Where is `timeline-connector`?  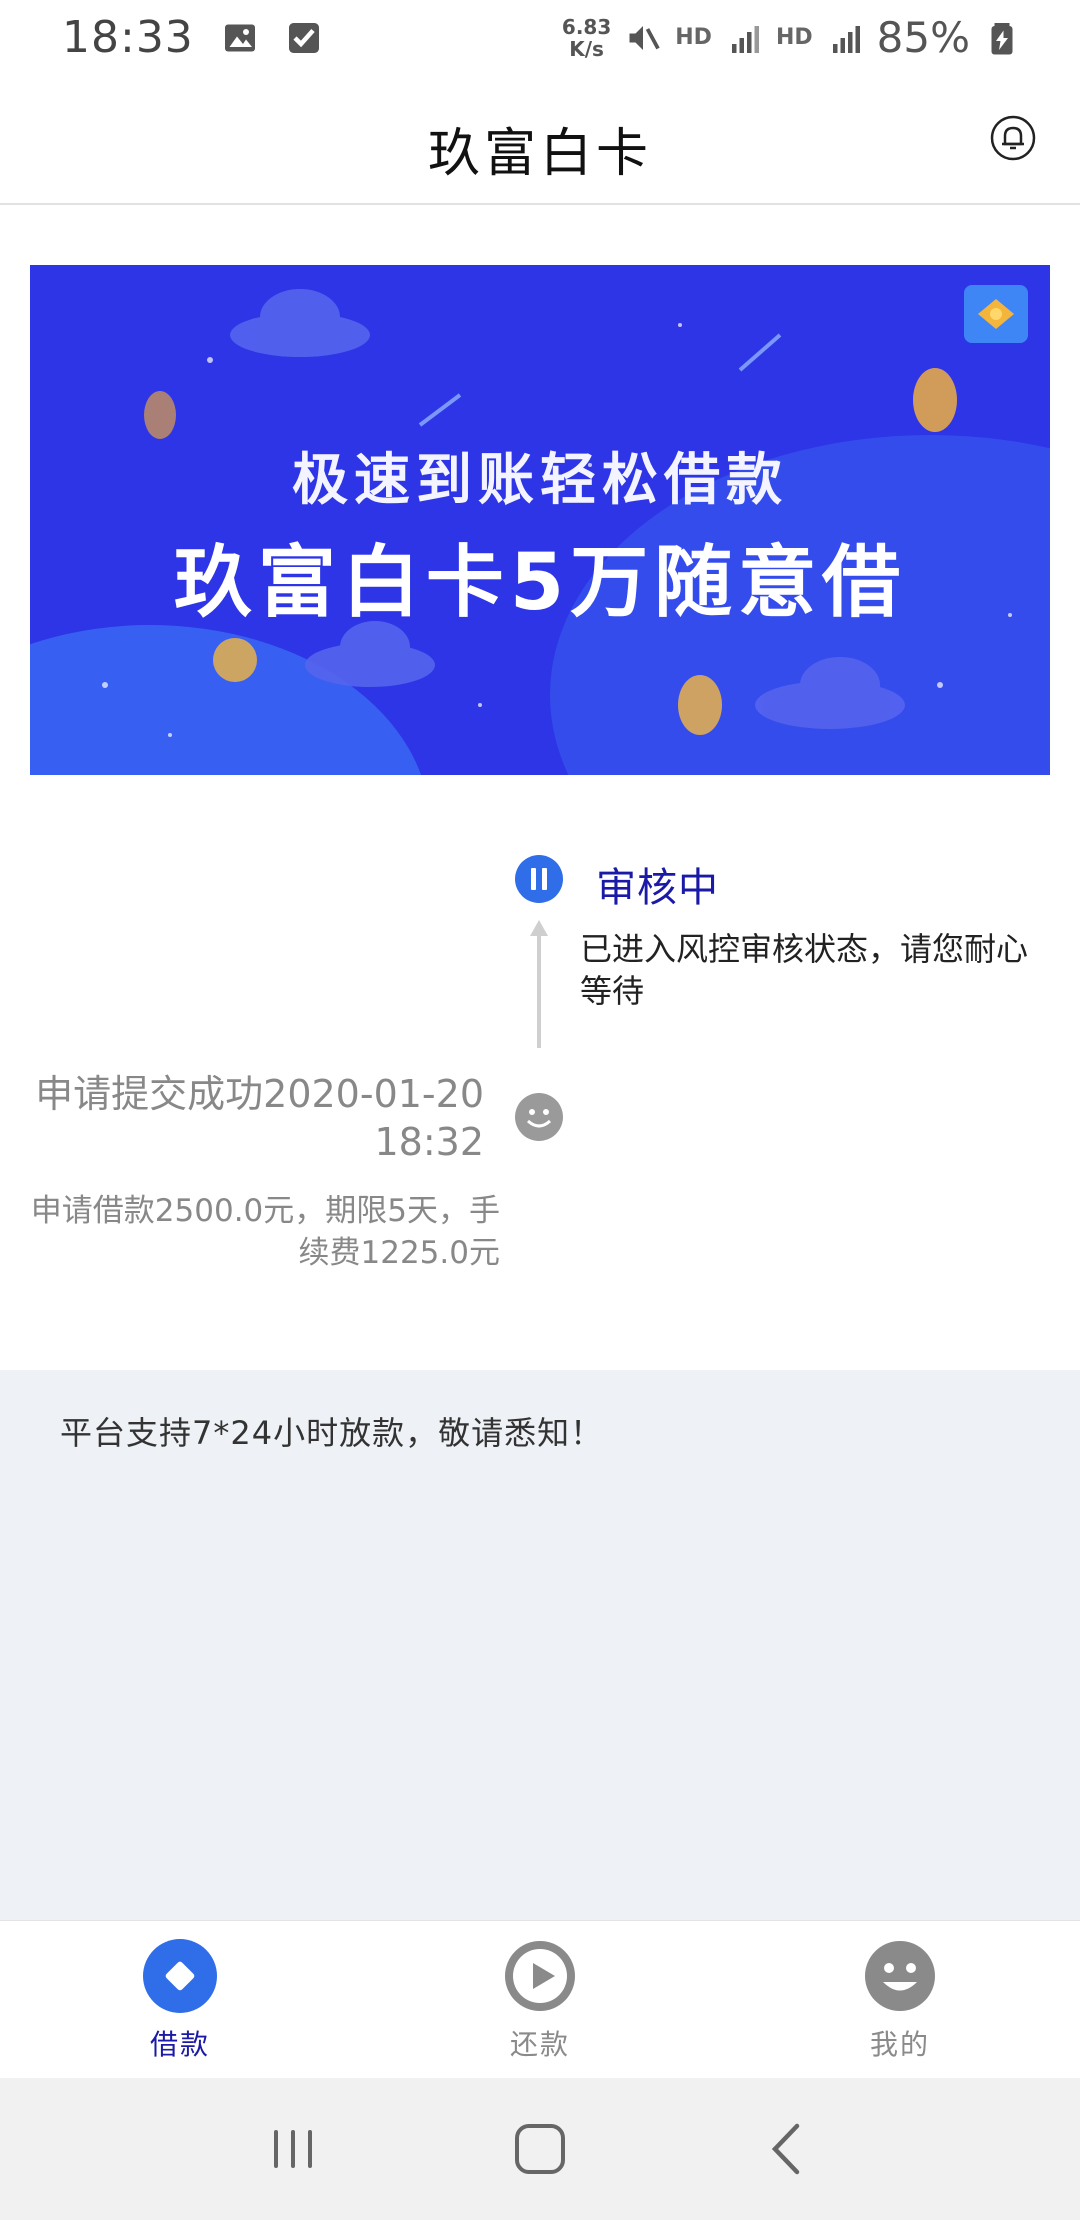 timeline-connector is located at coordinates (539, 989).